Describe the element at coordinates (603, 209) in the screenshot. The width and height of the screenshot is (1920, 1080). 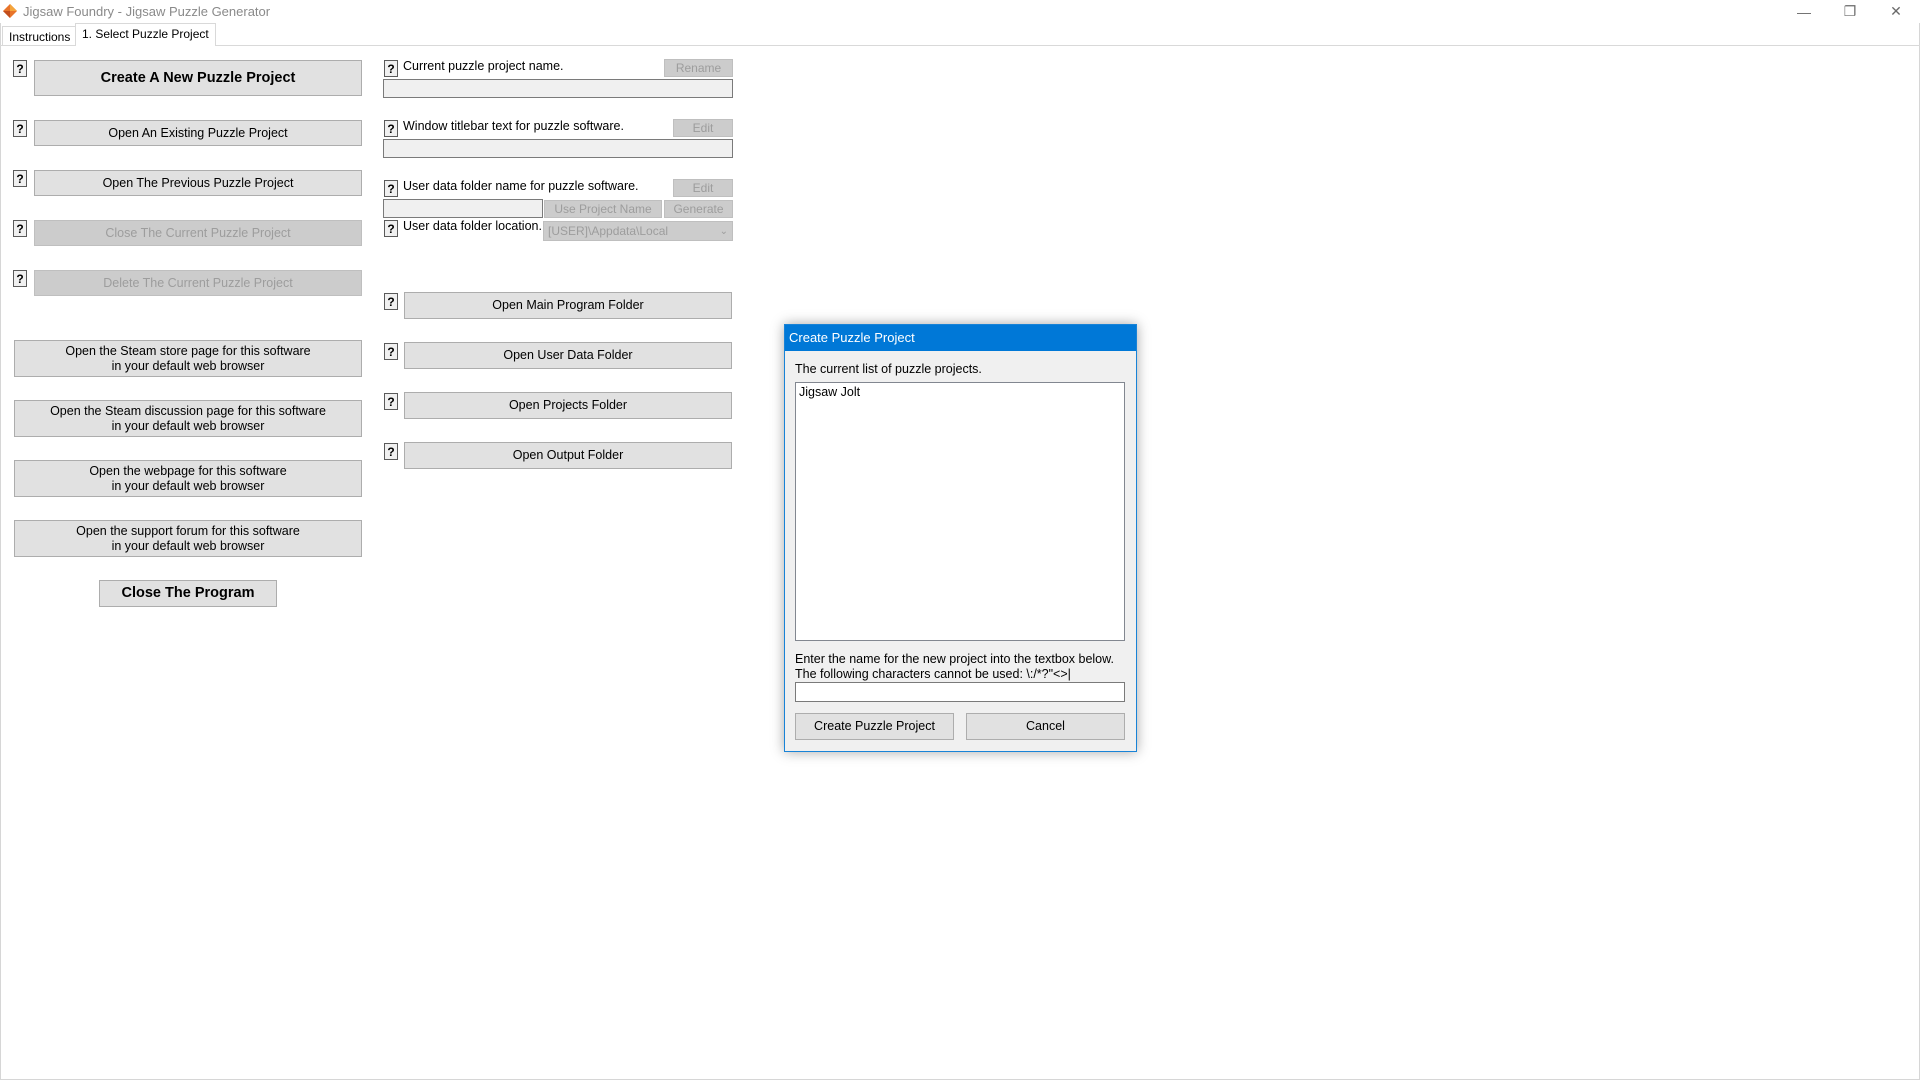
I see `use-project-name-button: Use Project Name` at that location.